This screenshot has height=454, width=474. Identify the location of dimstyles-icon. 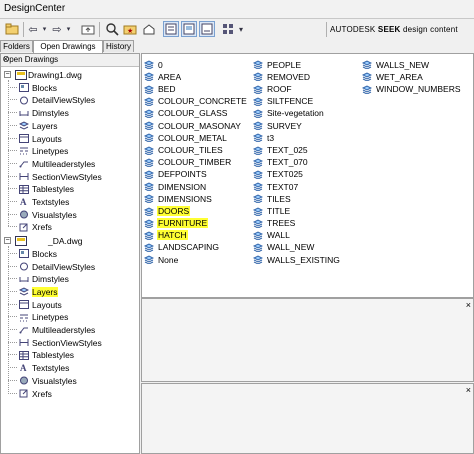
(24, 278).